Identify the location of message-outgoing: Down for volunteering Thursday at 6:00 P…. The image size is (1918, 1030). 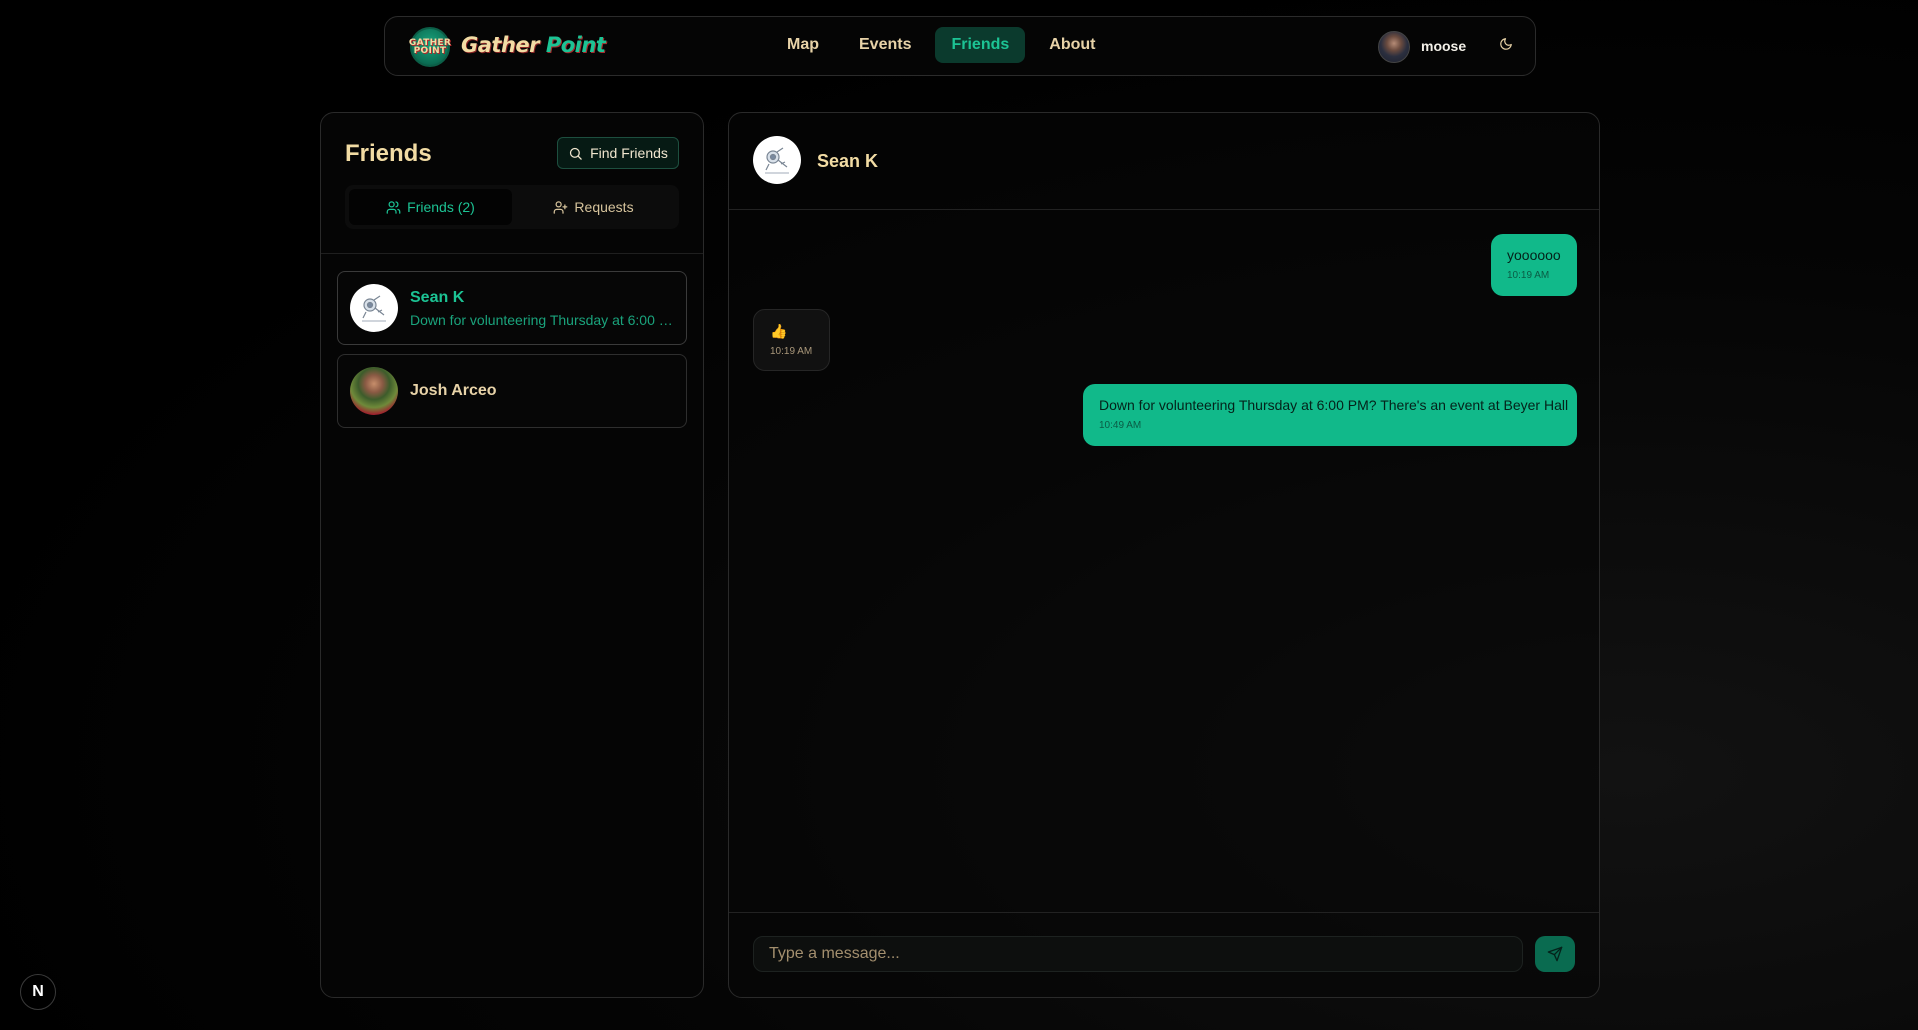
(1330, 415).